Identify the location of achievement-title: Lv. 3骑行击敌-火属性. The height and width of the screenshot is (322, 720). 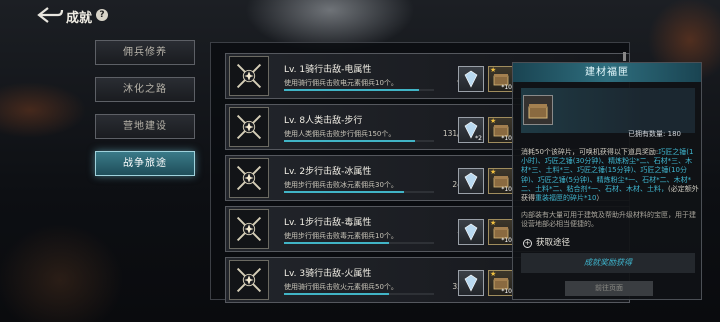
(328, 274).